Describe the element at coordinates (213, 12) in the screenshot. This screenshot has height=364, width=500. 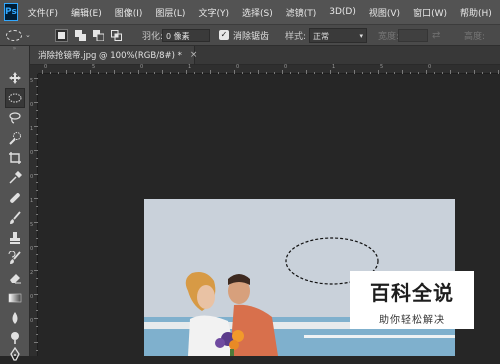
I see `menu-type: 文字(Y)` at that location.